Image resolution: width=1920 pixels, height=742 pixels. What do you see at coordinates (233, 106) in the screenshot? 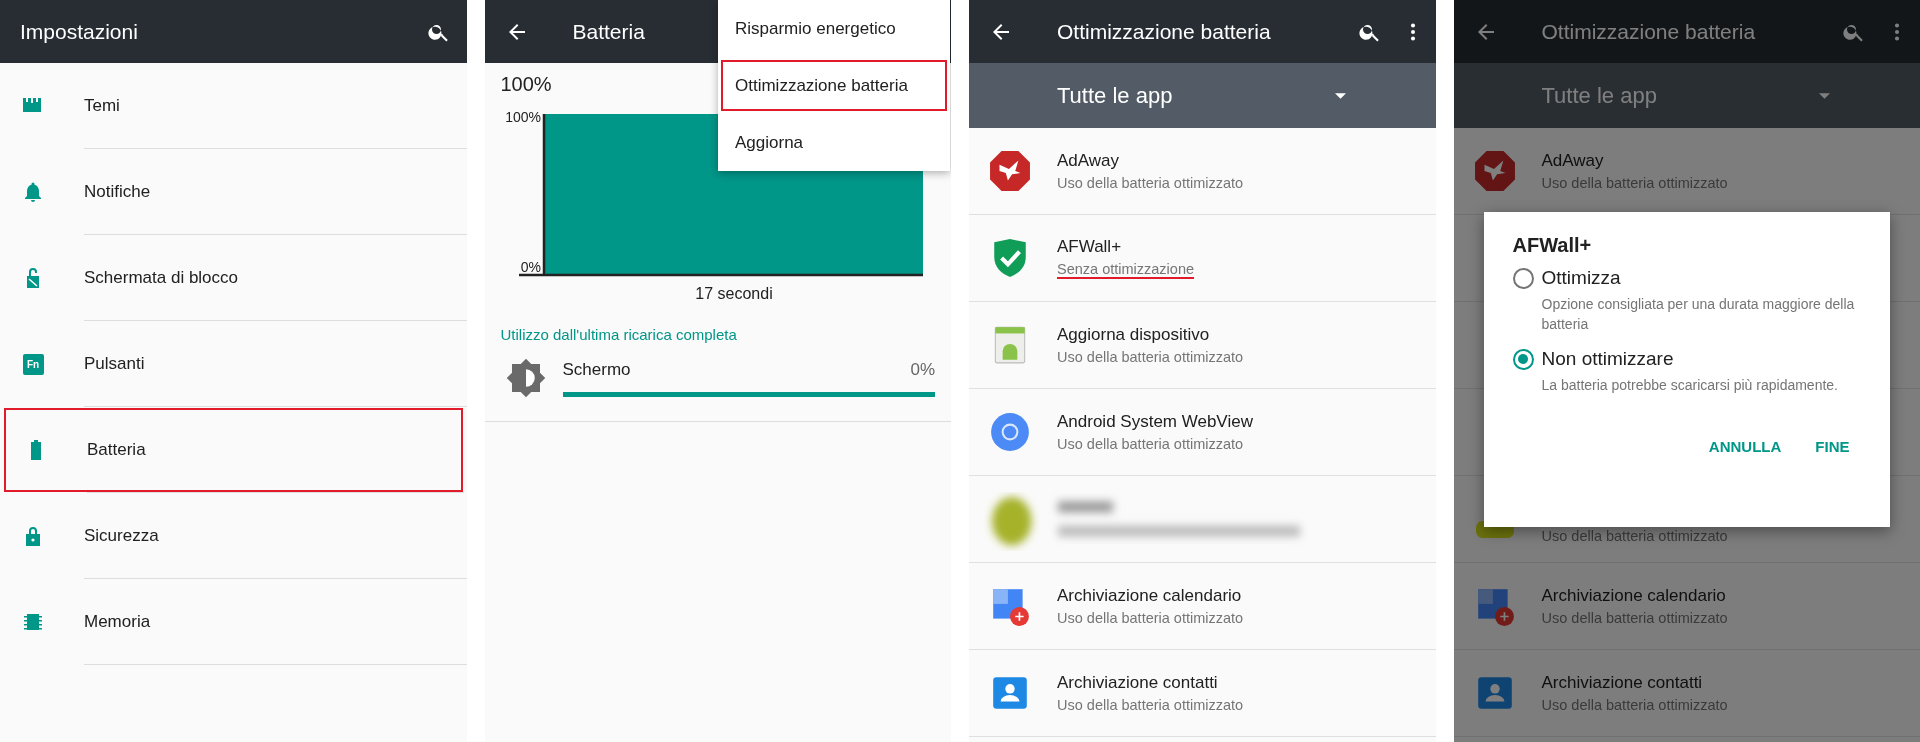
I see `settings-item: Temi` at bounding box center [233, 106].